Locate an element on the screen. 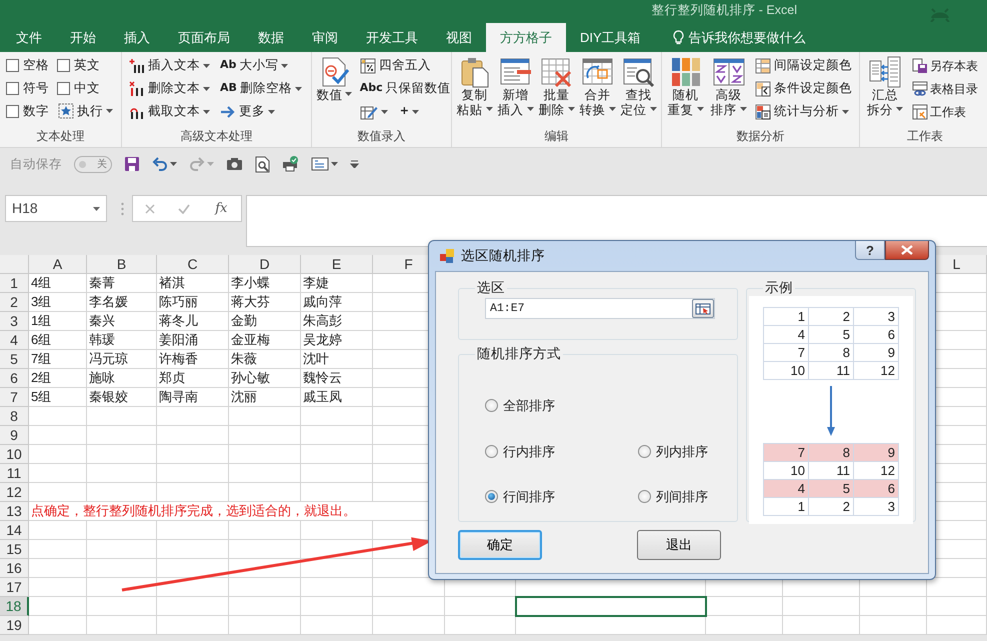  column-header: B is located at coordinates (122, 264).